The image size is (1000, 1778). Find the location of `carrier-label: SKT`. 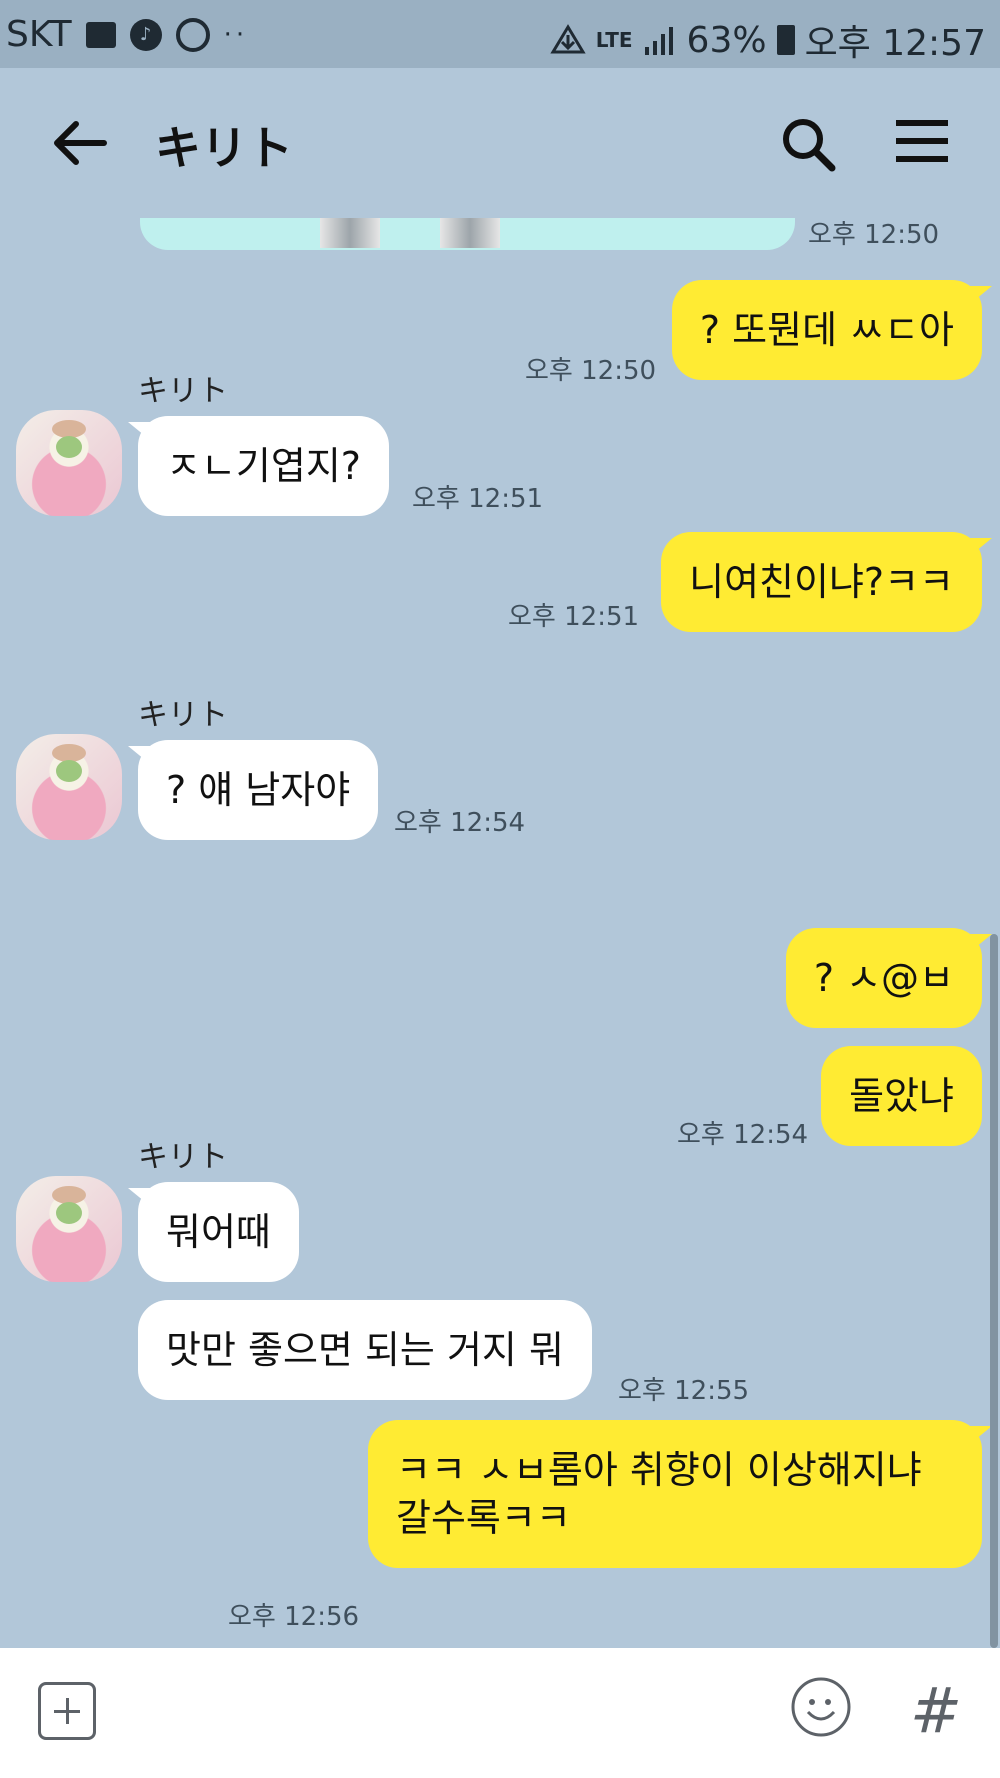

carrier-label: SKT is located at coordinates (39, 34).